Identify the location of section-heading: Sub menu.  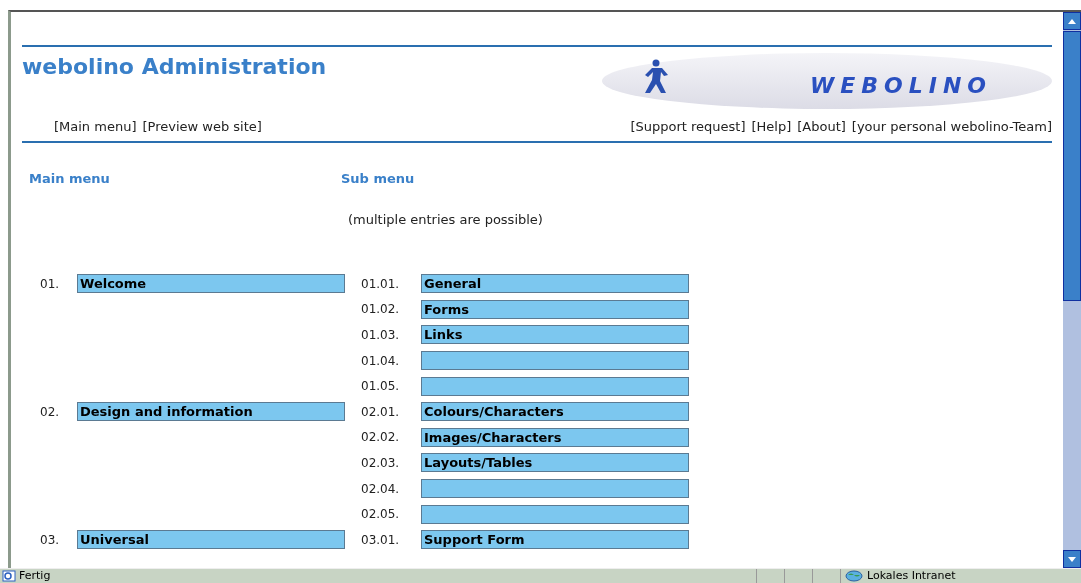
(378, 179).